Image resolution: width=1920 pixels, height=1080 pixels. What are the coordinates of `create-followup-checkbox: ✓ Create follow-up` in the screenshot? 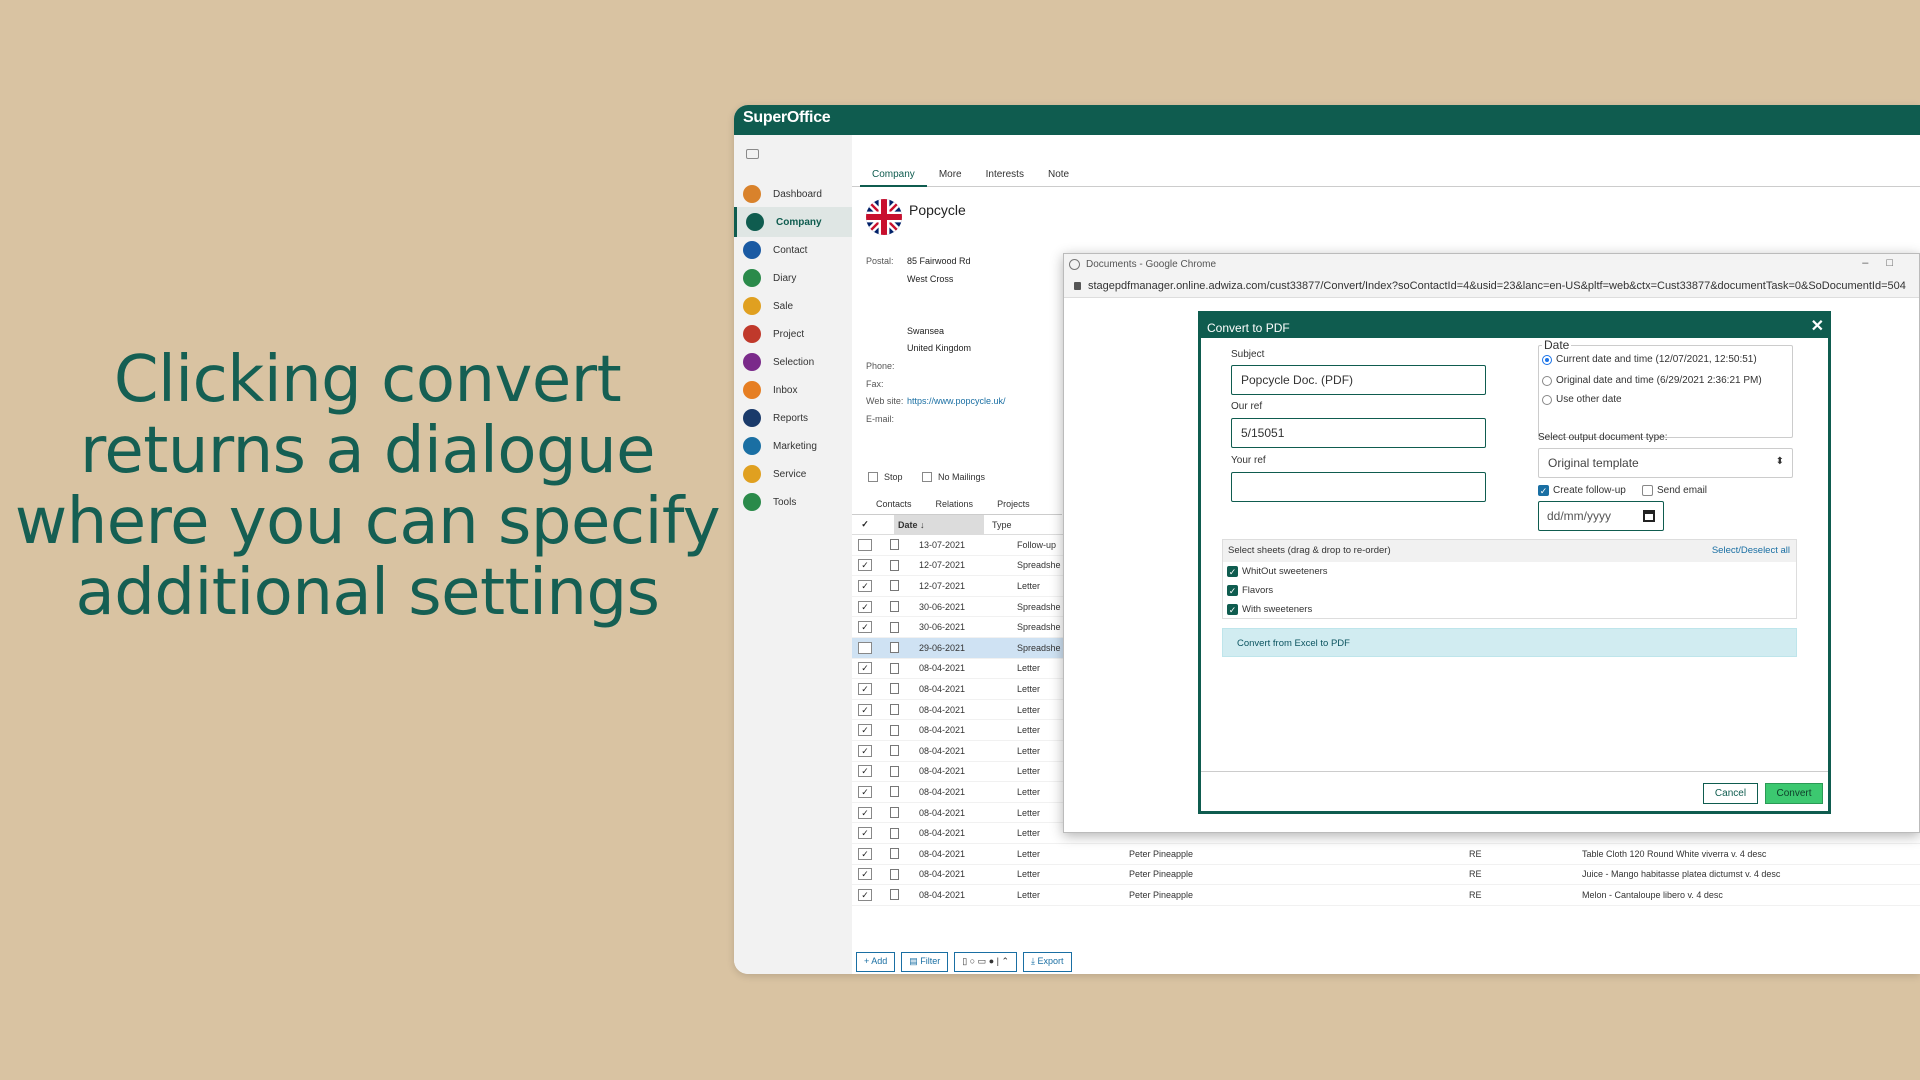 It's located at (1582, 490).